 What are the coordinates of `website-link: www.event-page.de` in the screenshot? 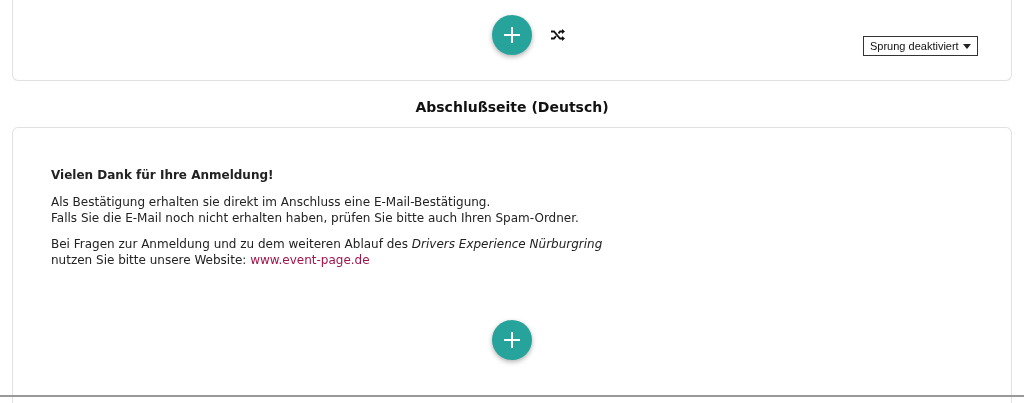 It's located at (310, 260).